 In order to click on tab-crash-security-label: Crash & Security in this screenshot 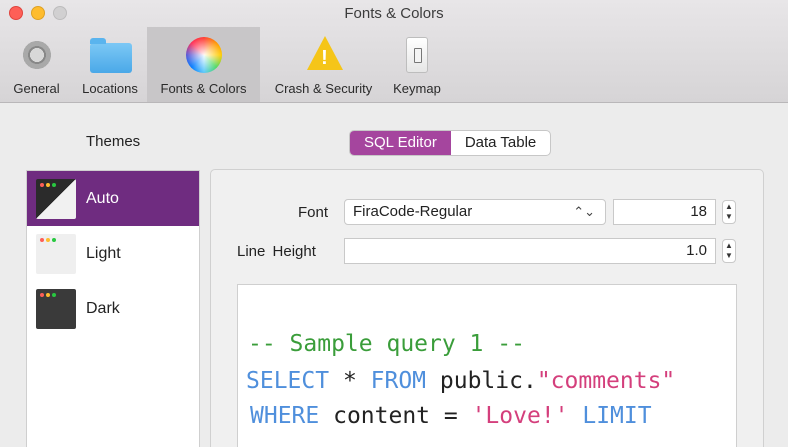, I will do `click(323, 88)`.